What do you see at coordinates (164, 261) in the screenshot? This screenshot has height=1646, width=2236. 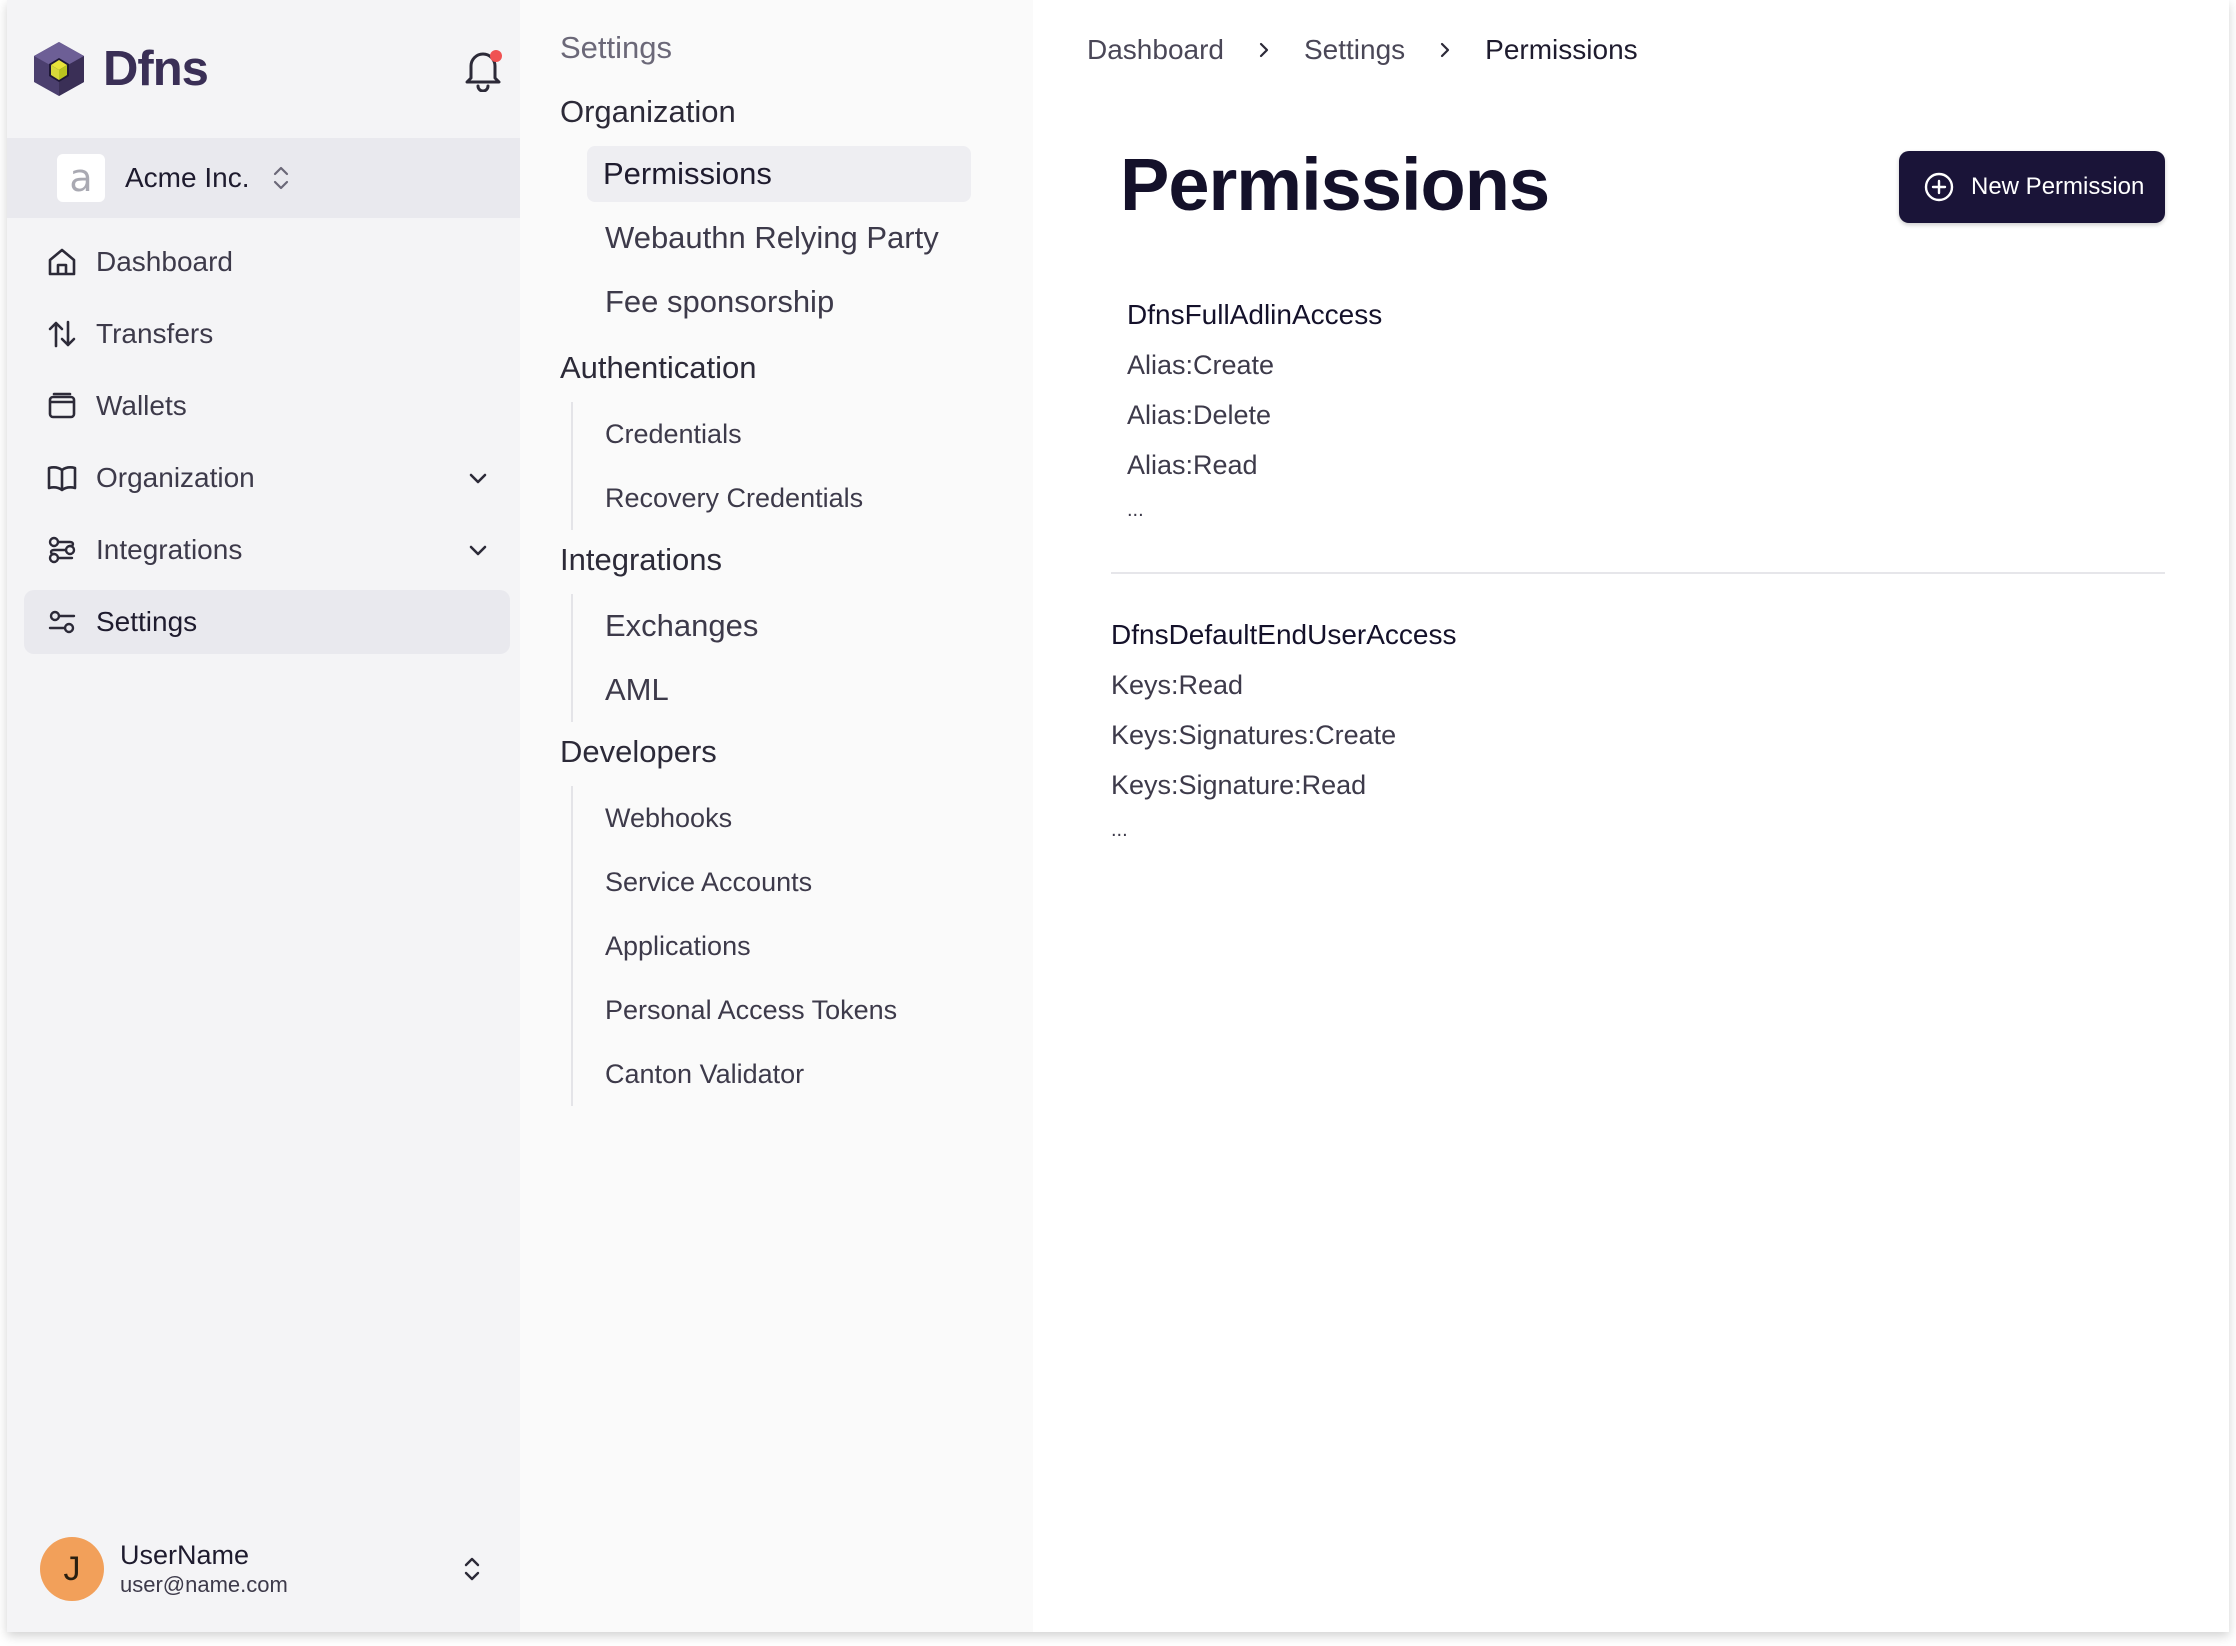 I see `nav-label: Dashboard` at bounding box center [164, 261].